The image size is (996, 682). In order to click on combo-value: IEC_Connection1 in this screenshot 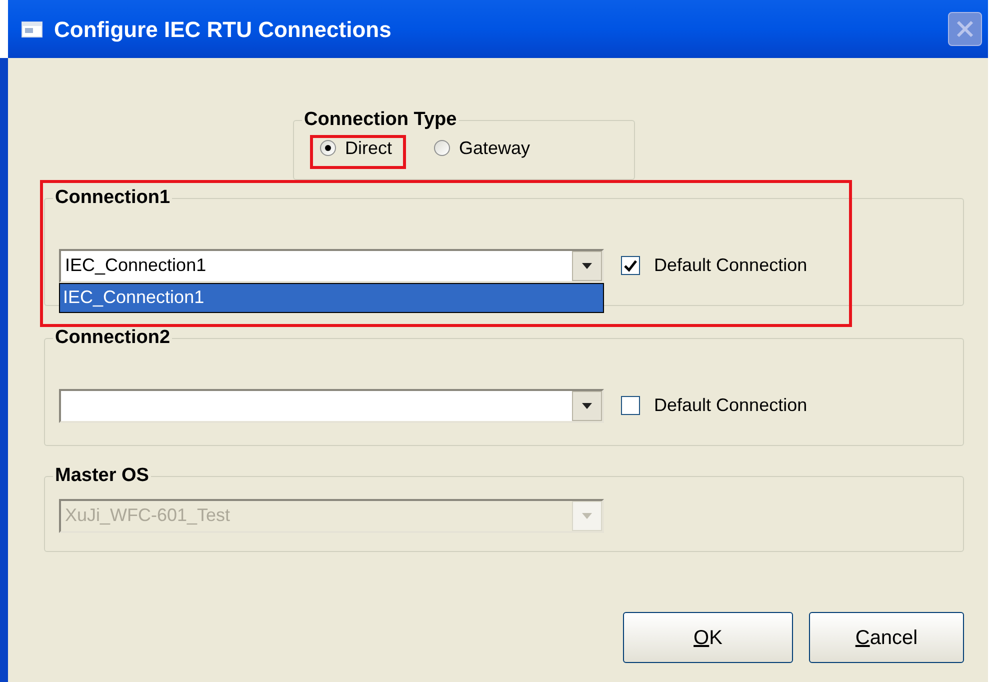, I will do `click(135, 265)`.